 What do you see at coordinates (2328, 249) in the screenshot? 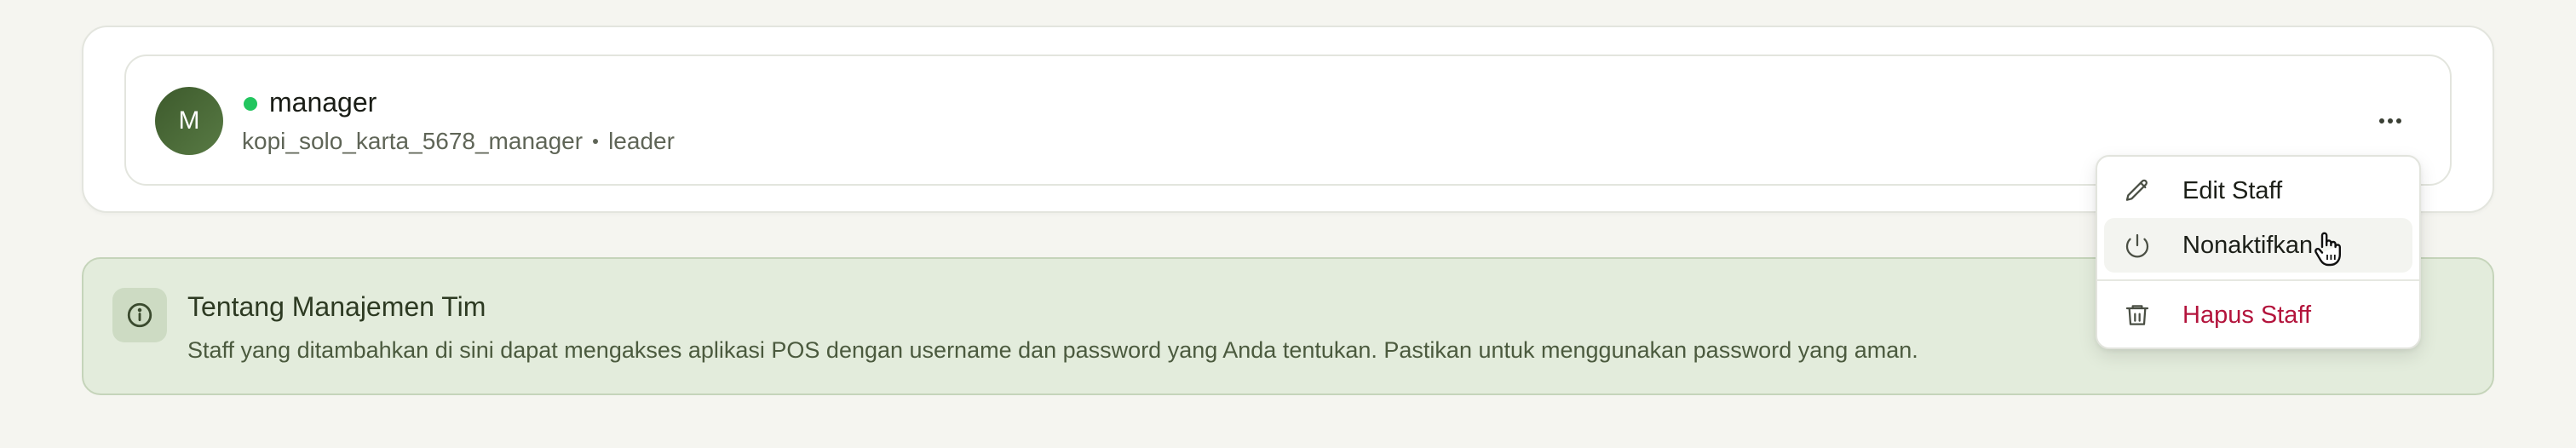
I see `hand-cursor-icon` at bounding box center [2328, 249].